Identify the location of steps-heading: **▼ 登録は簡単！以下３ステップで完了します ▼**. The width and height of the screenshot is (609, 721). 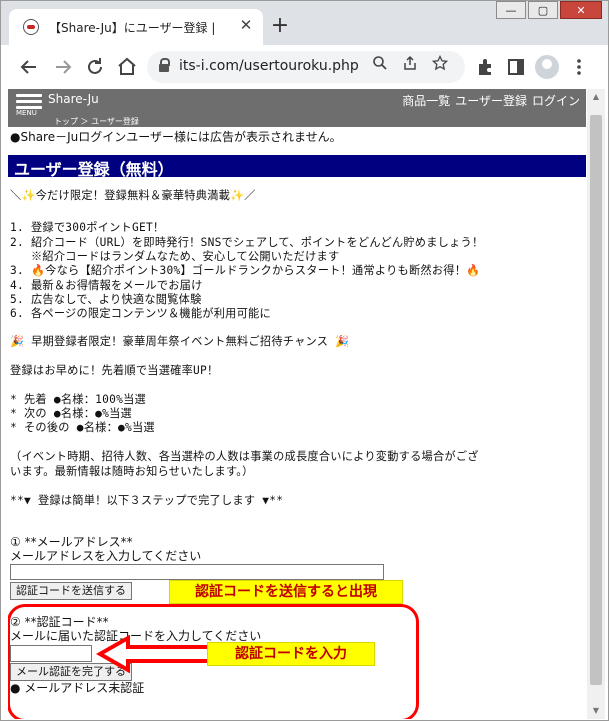
(147, 500).